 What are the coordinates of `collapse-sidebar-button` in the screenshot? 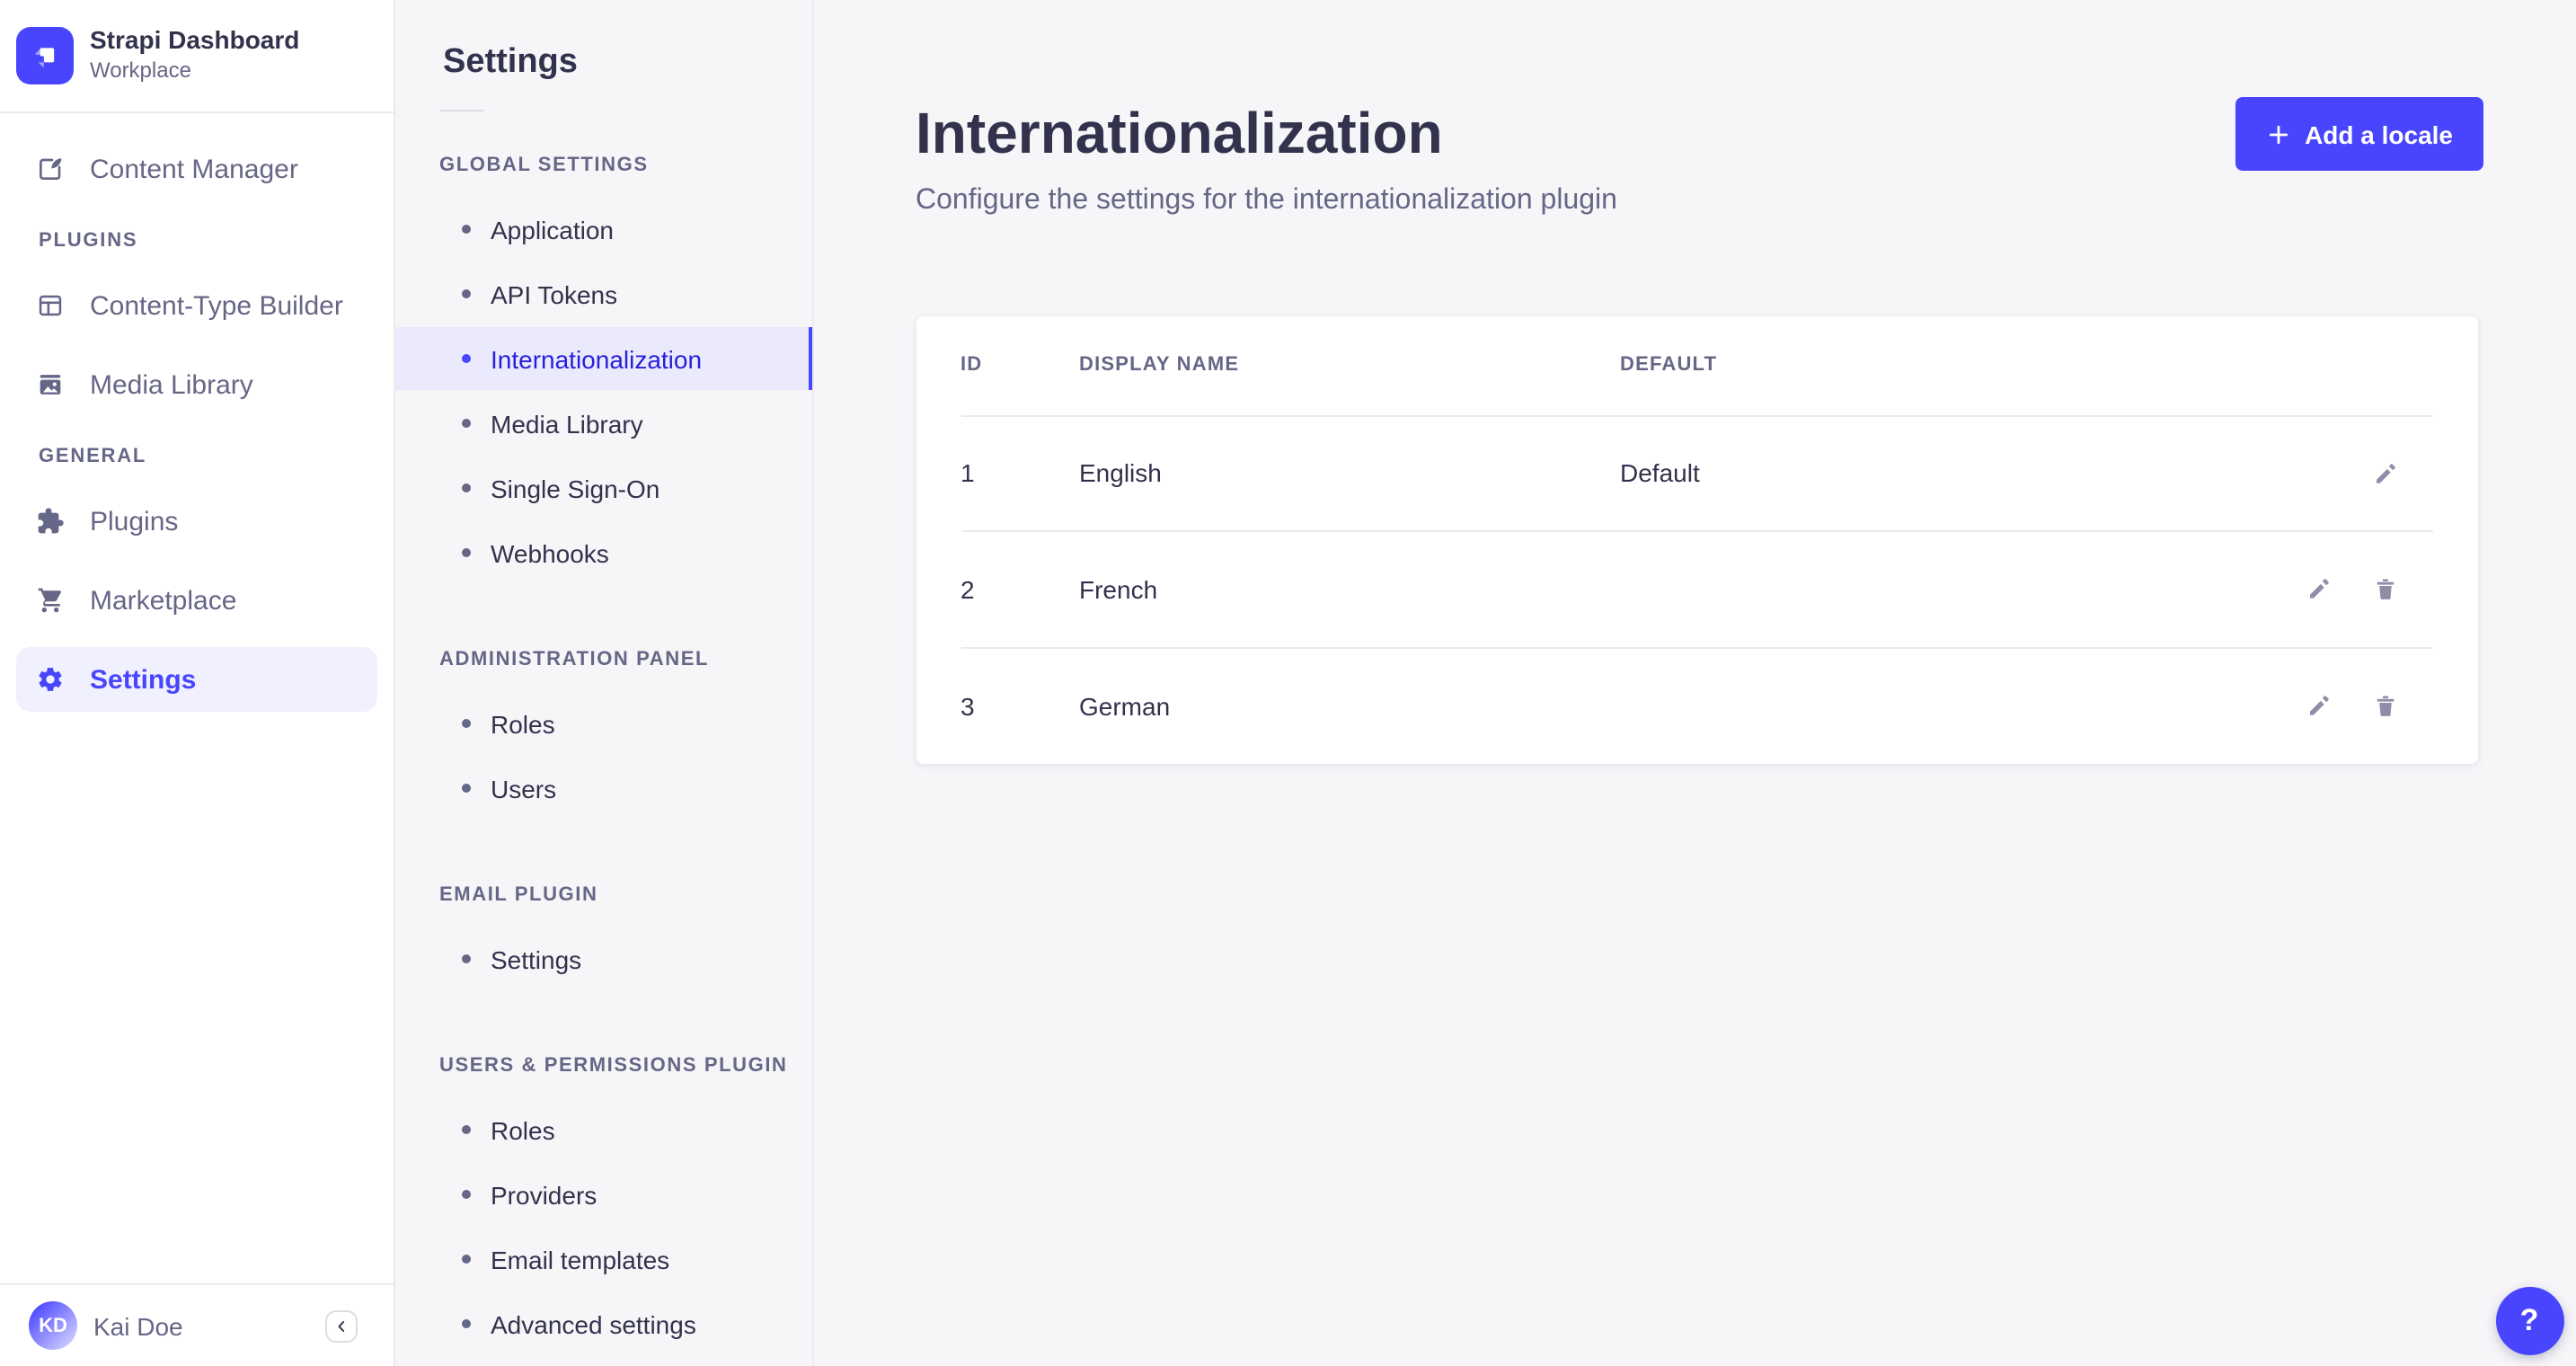 It's located at (341, 1325).